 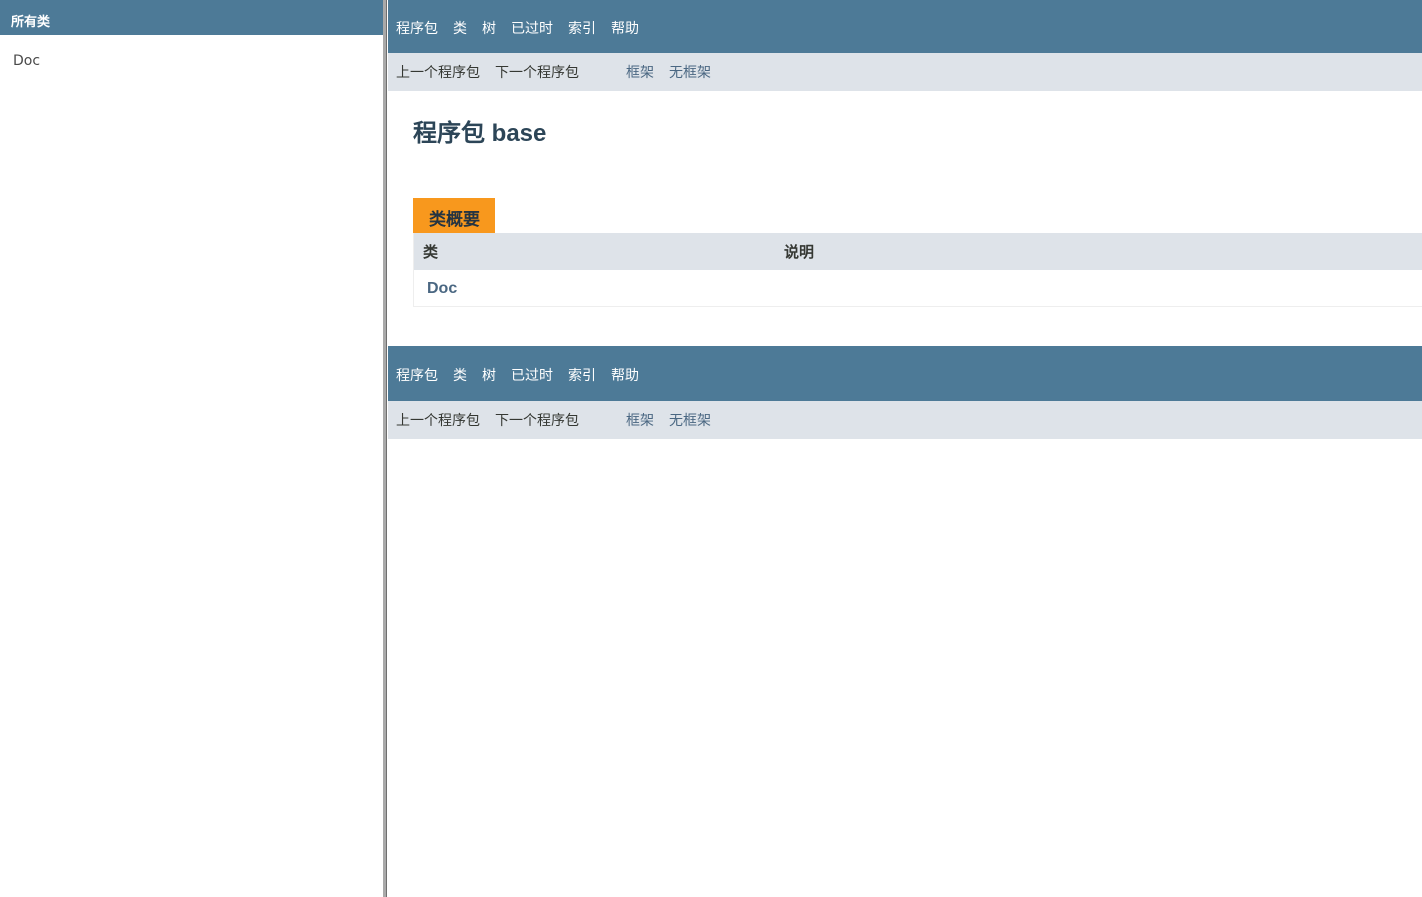 I want to click on nav-tree: 树, so click(x=489, y=28).